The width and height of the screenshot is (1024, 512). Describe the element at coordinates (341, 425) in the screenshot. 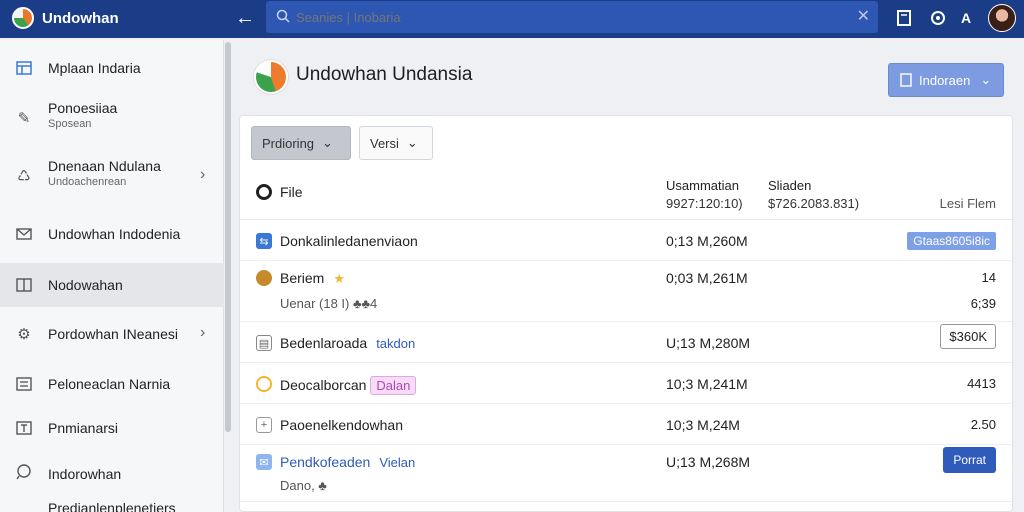

I see `row-name: Paoenelkendowhan` at that location.